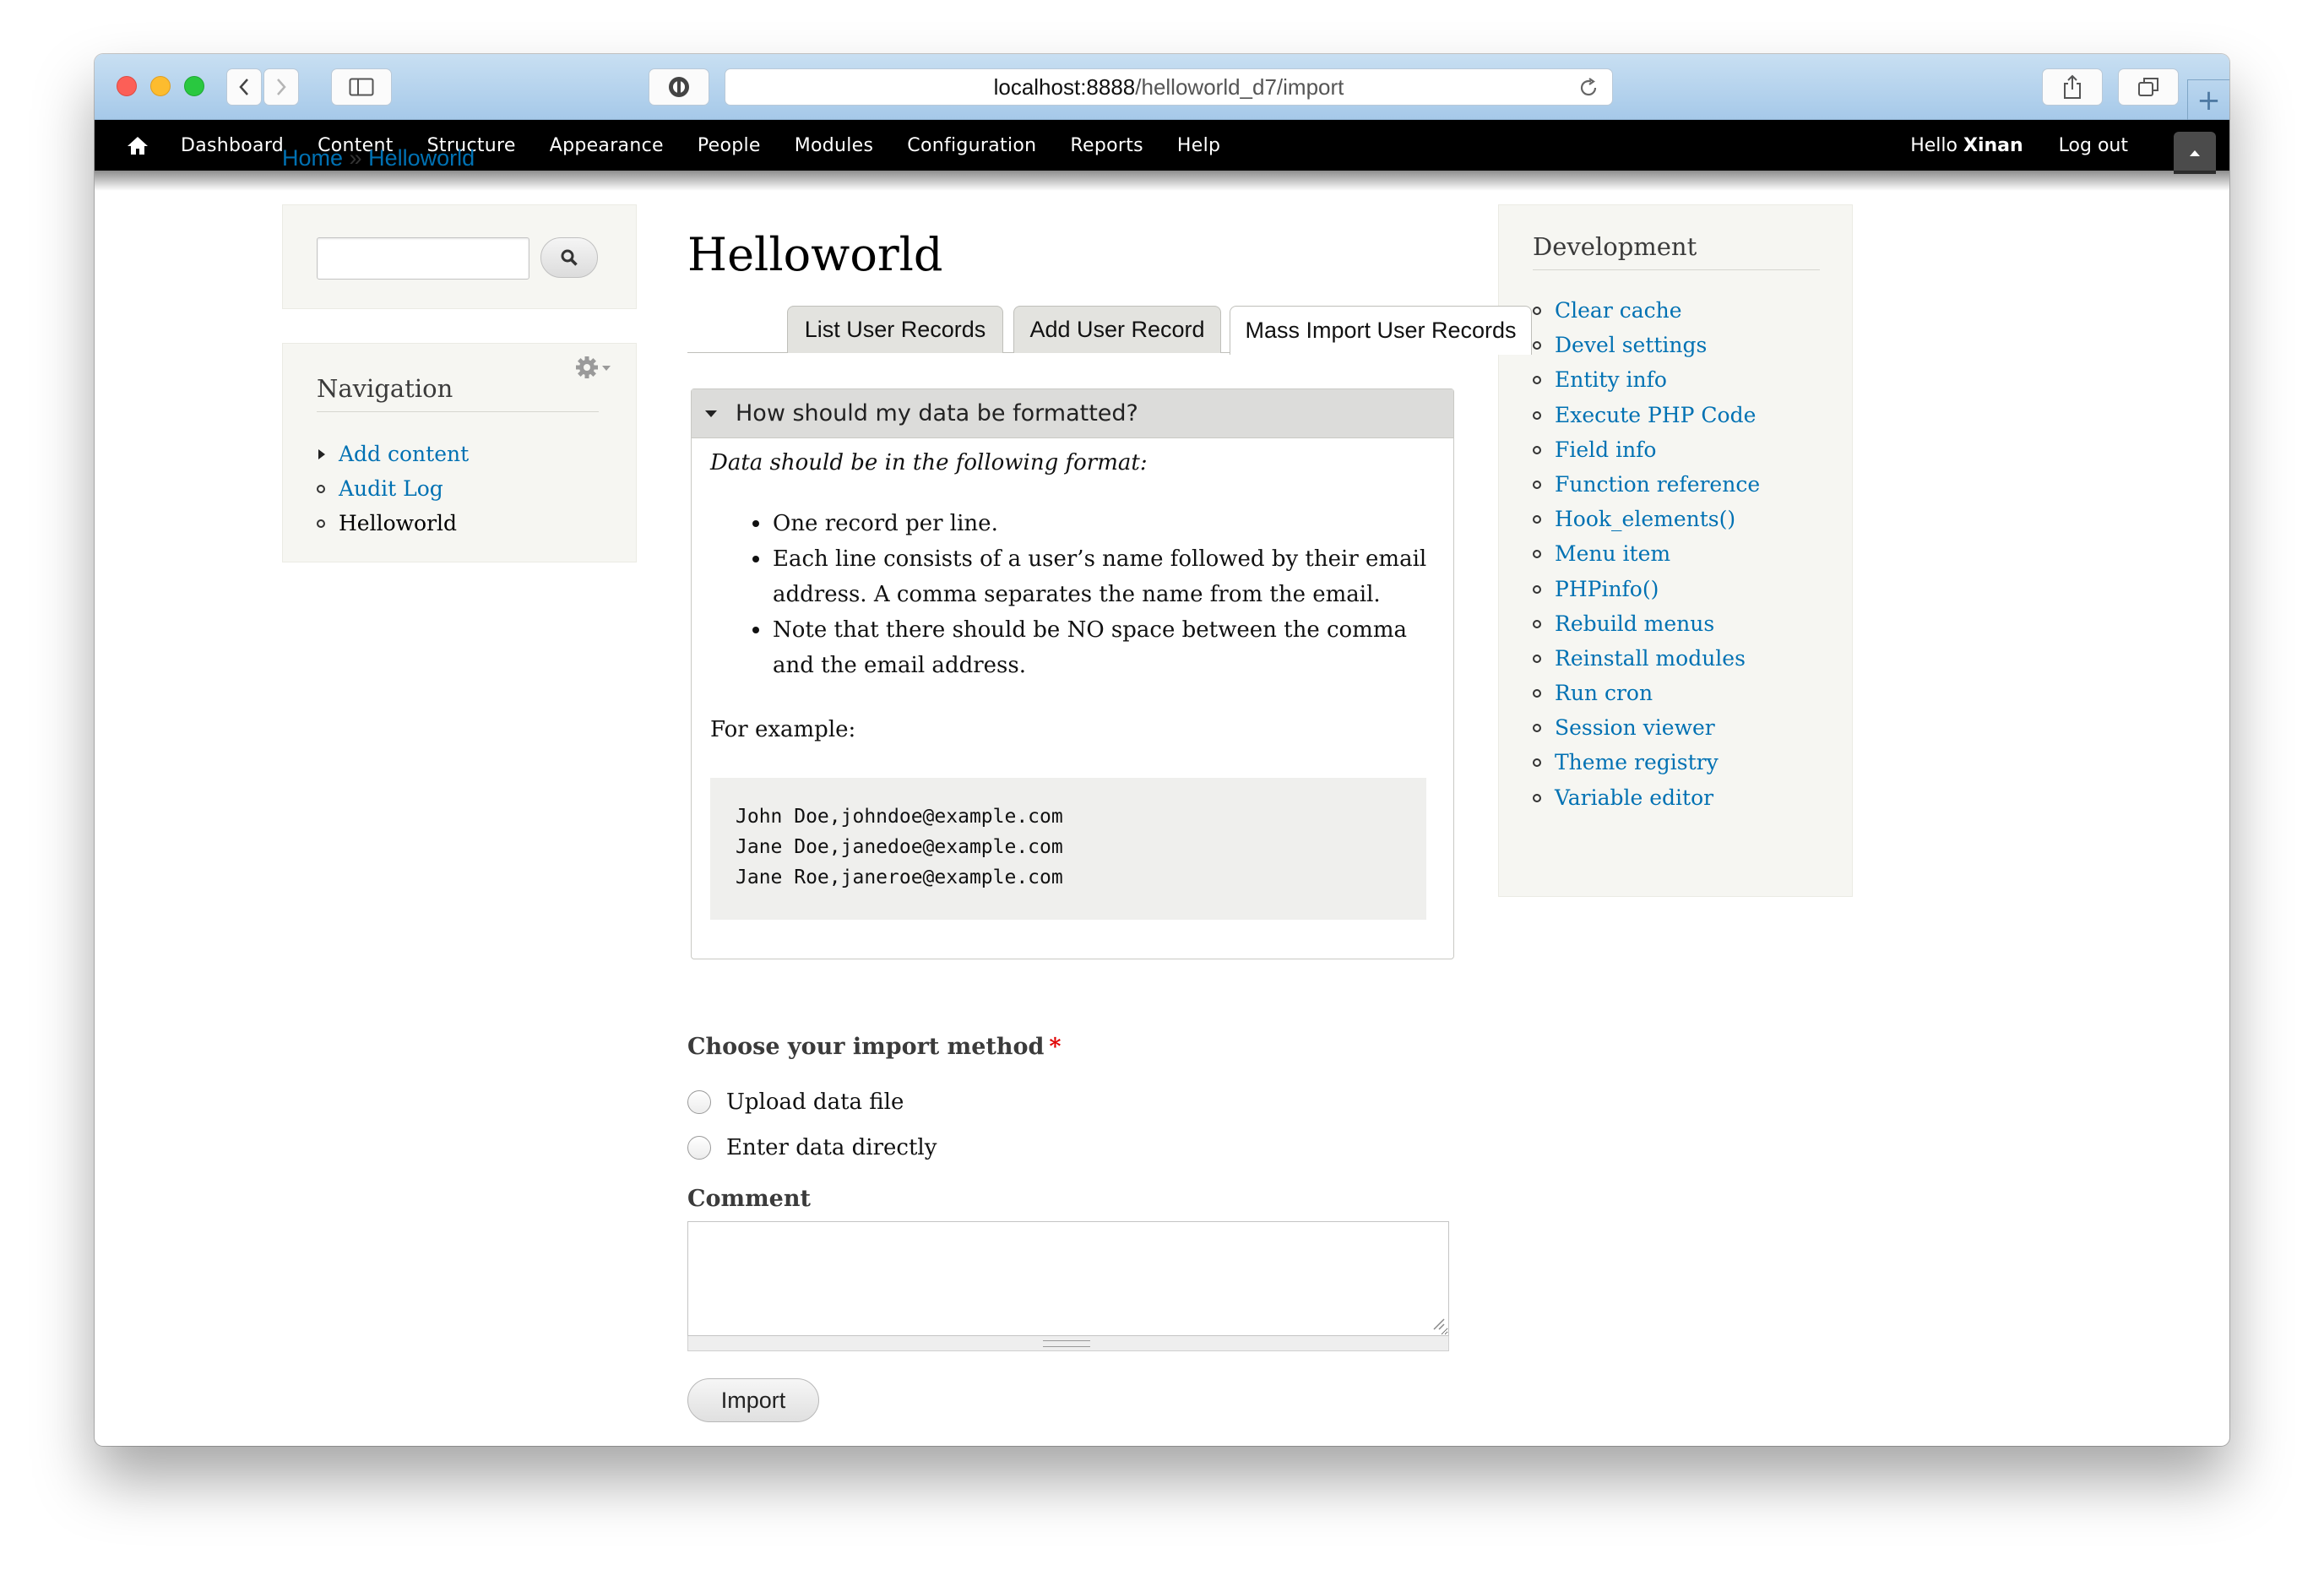 This screenshot has width=2324, height=1581. I want to click on gear-icon, so click(595, 367).